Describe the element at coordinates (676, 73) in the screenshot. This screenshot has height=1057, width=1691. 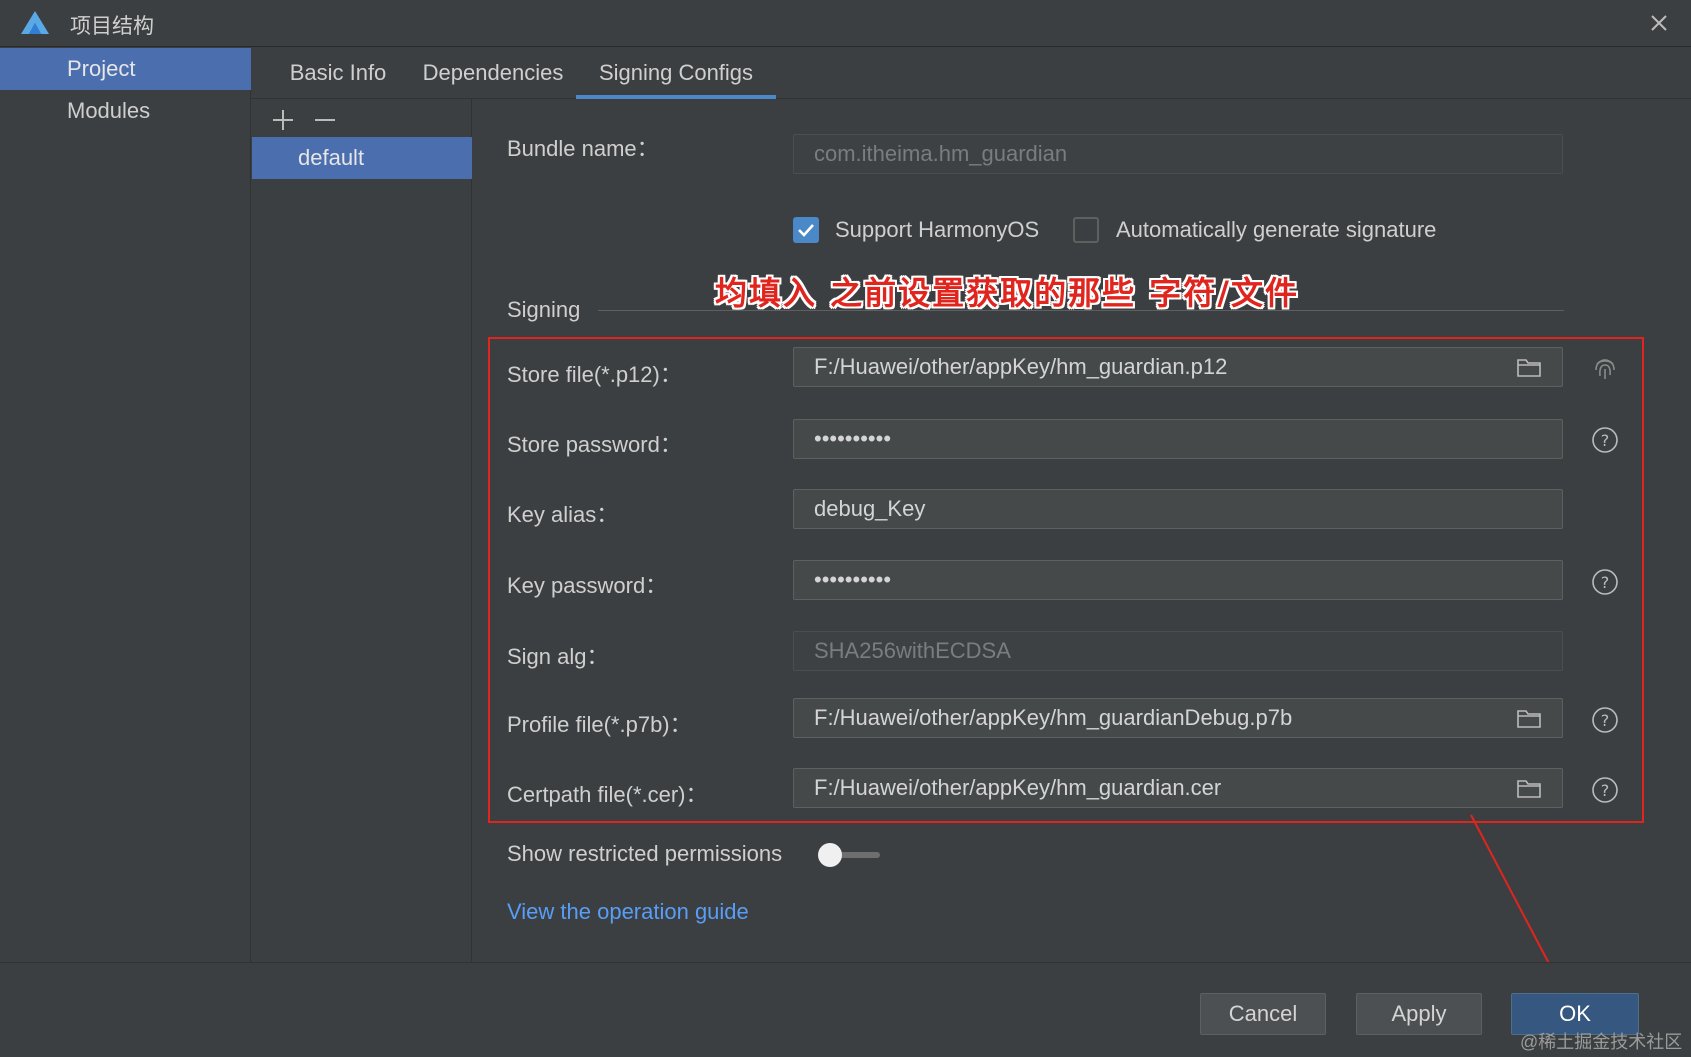
I see `tab-signing-configs: Signing Configs` at that location.